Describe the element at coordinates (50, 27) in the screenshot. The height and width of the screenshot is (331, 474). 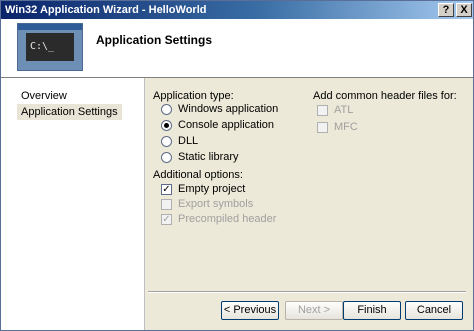
I see `console-icon-titlebar` at that location.